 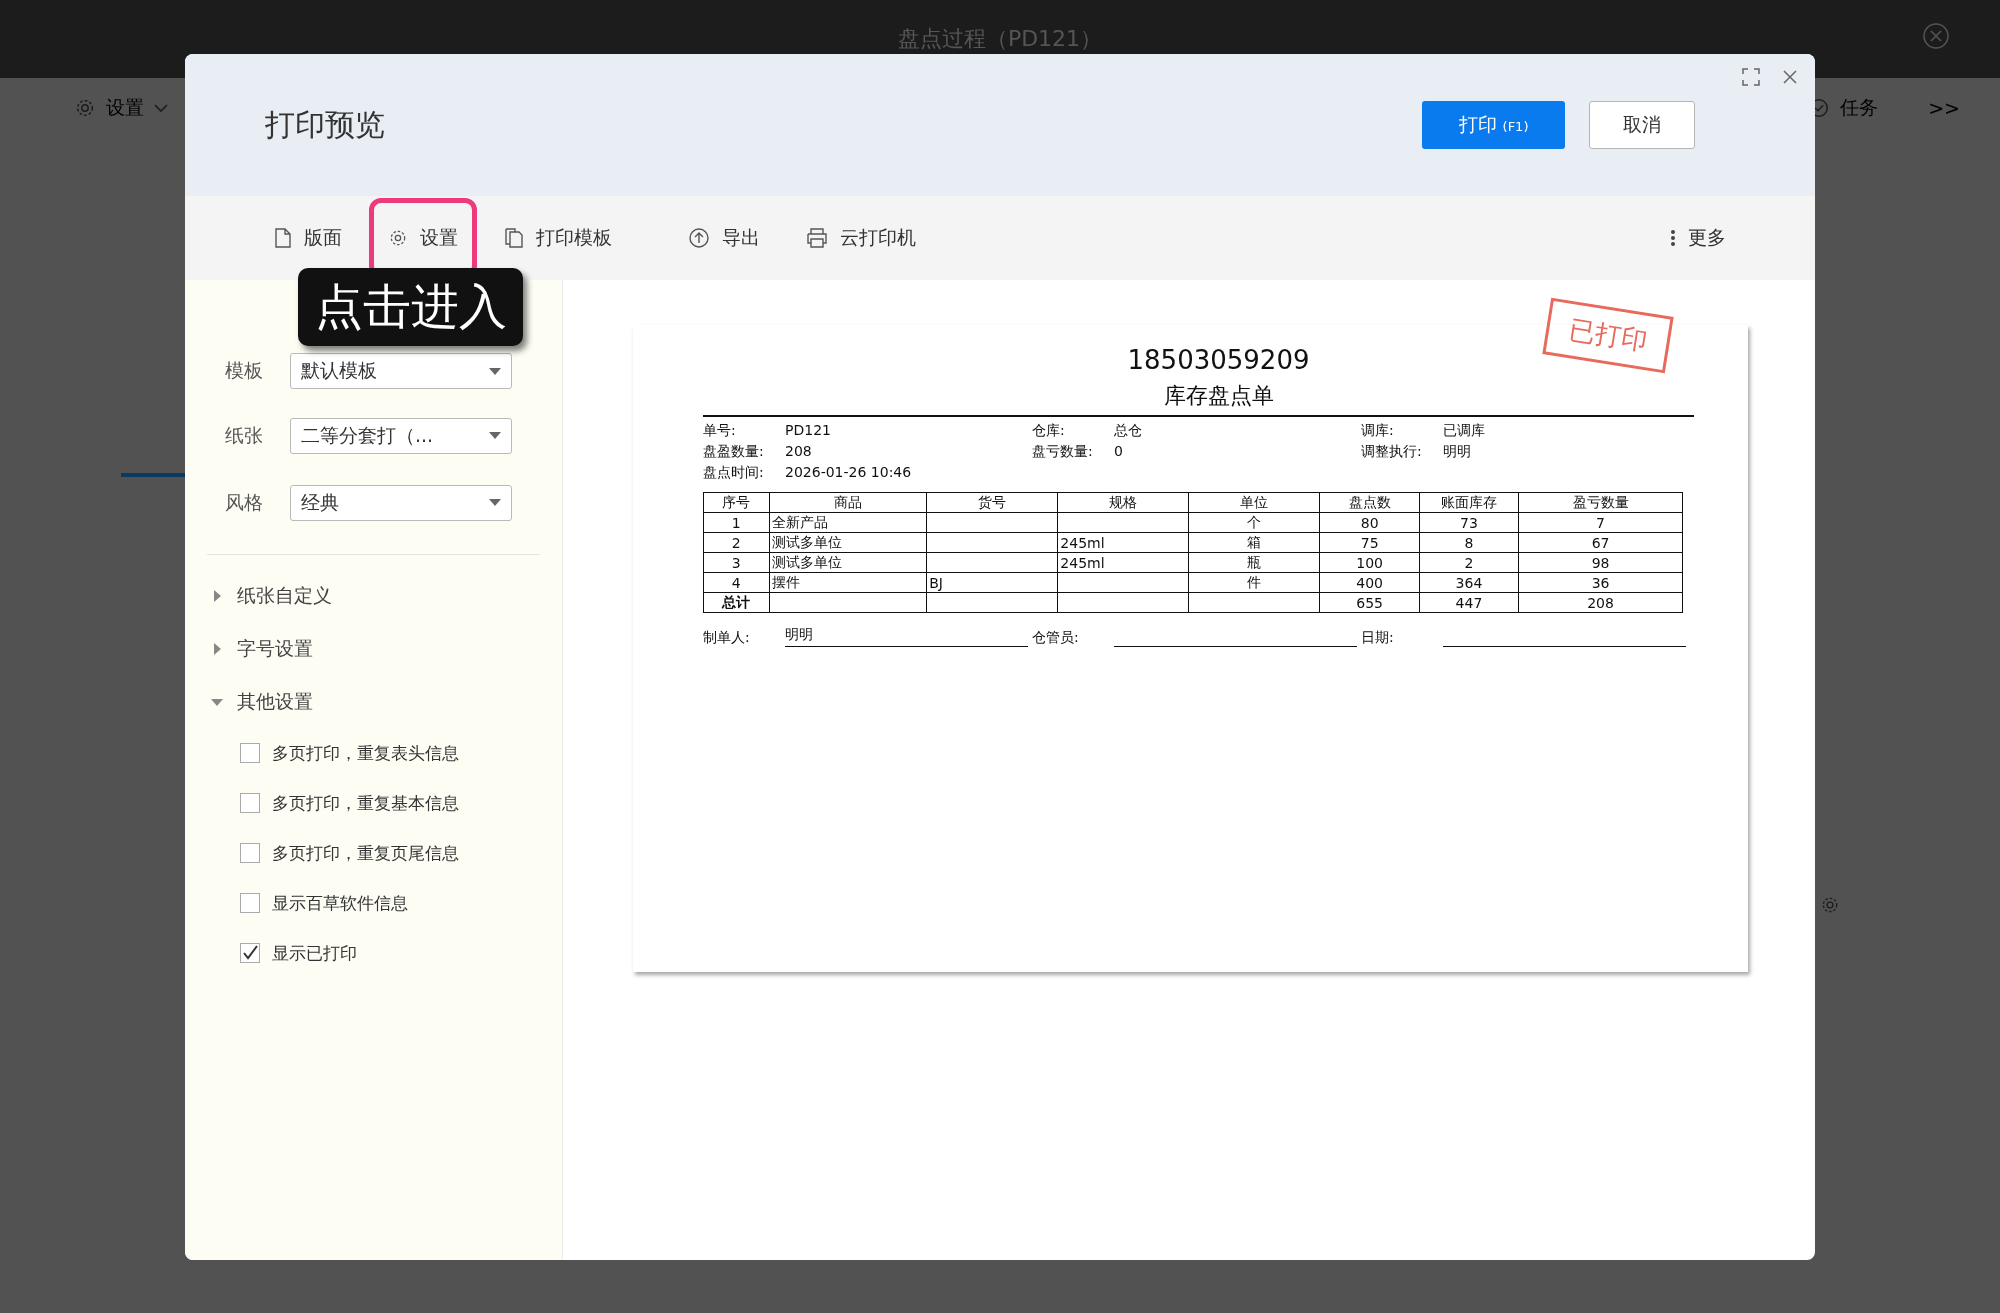 What do you see at coordinates (785, 581) in the screenshot?
I see `table-cell: 摆件` at bounding box center [785, 581].